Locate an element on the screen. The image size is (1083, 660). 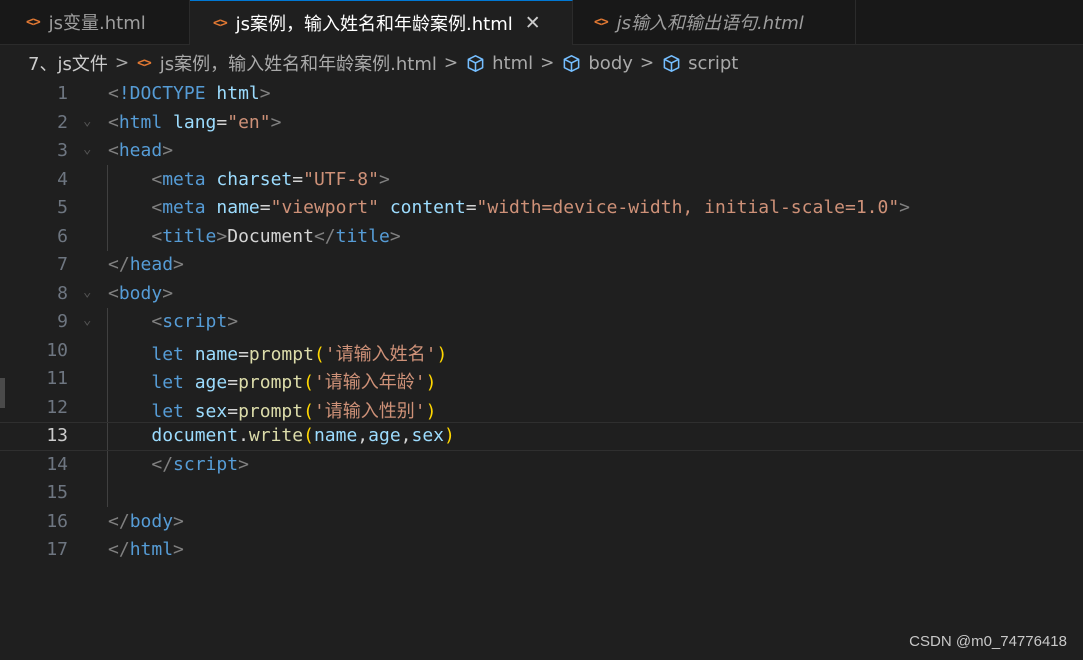
breadcrumb-file: <> js案例，输入姓名和年龄案例.html is located at coordinates (287, 63).